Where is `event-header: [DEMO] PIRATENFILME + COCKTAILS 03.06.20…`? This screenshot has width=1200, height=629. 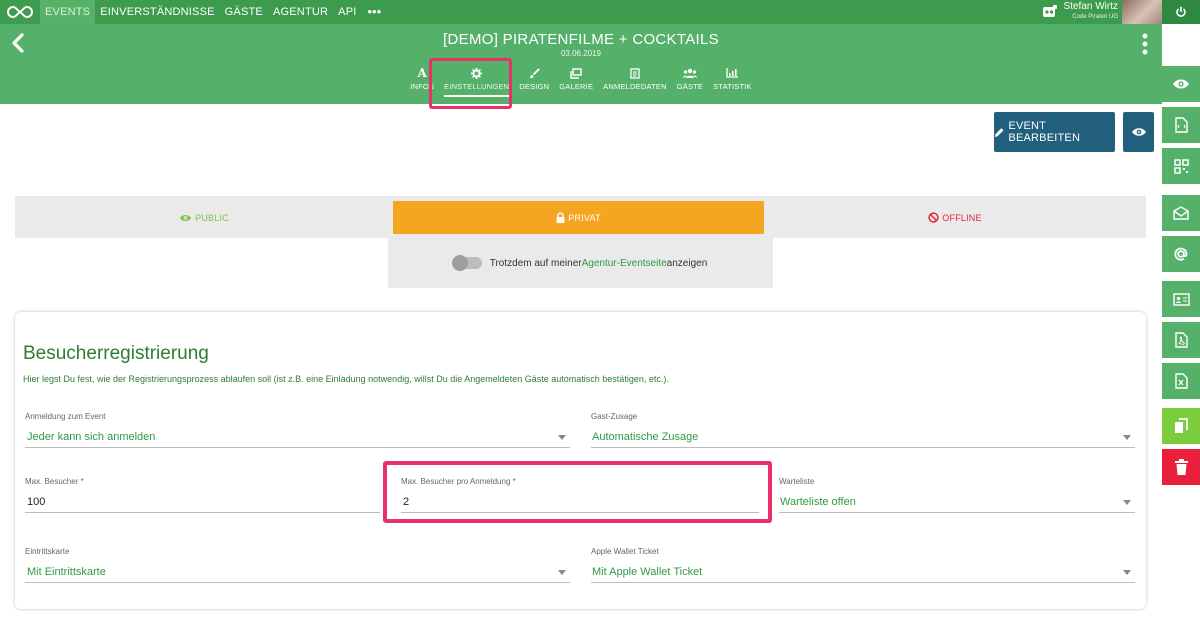 event-header: [DEMO] PIRATENFILME + COCKTAILS 03.06.20… is located at coordinates (581, 64).